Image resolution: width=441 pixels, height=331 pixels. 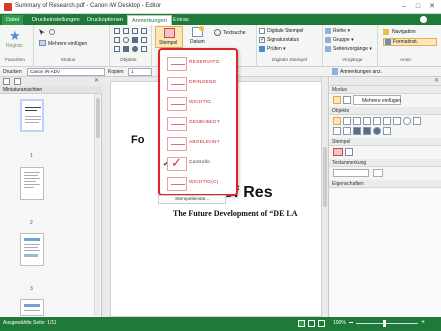 What do you see at coordinates (423, 322) in the screenshot?
I see `zoom-in-icon: +` at bounding box center [423, 322].